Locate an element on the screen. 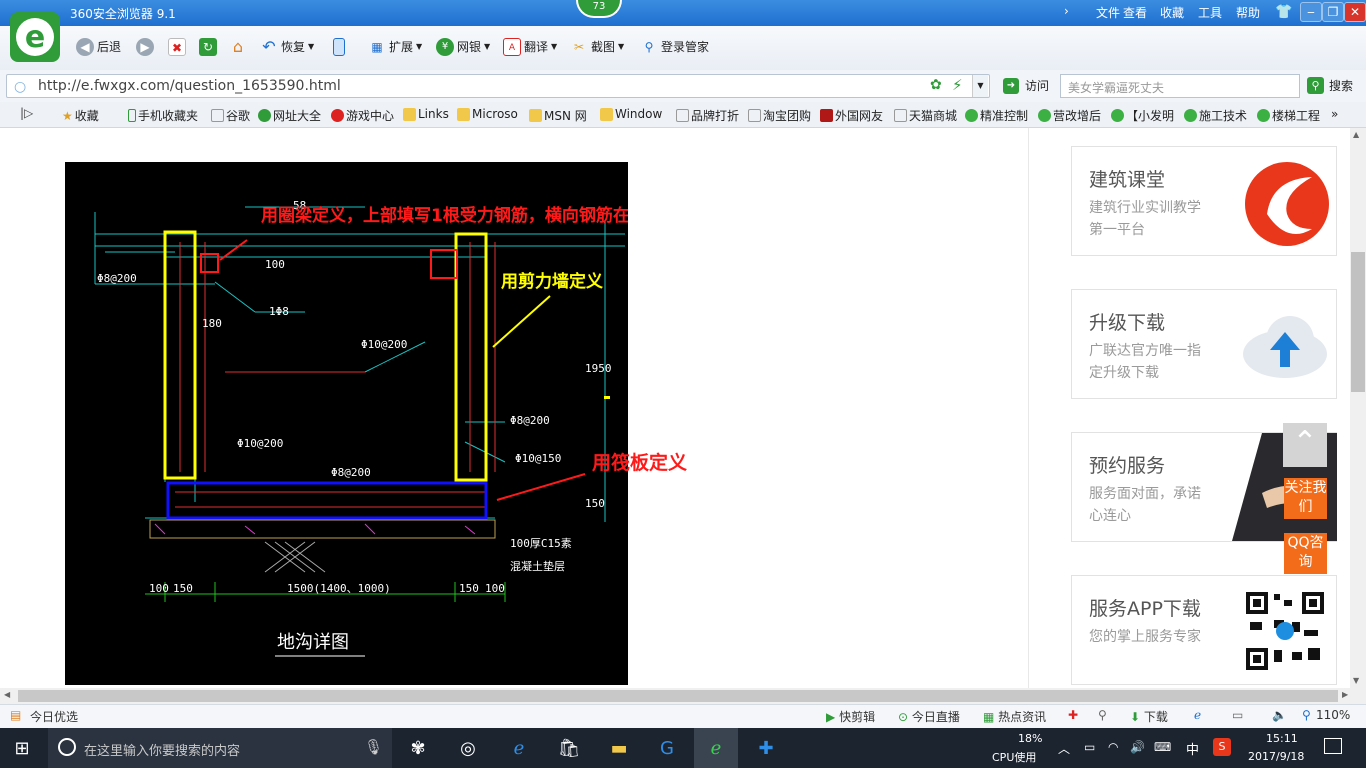 The height and width of the screenshot is (768, 1366). translate-button: A 翻译 ▼ is located at coordinates (530, 47).